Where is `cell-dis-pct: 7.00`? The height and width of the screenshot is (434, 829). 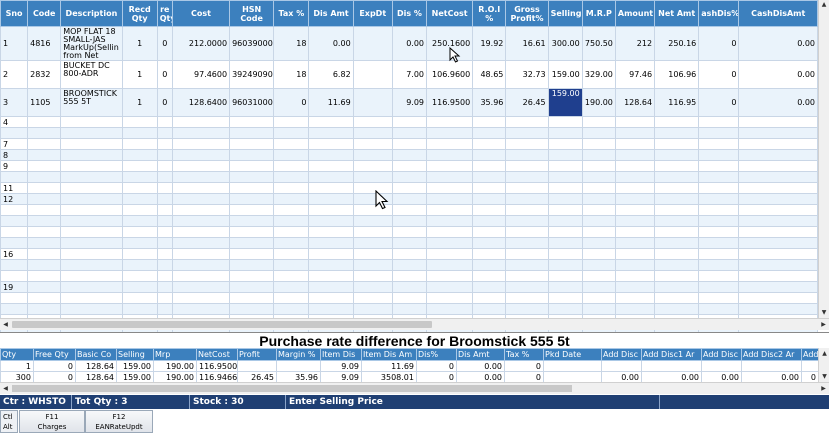 cell-dis-pct: 7.00 is located at coordinates (409, 74).